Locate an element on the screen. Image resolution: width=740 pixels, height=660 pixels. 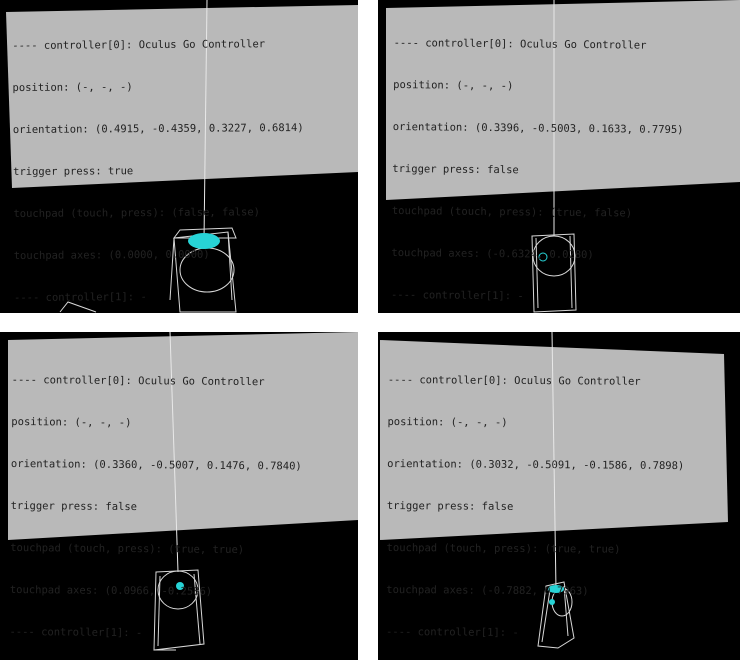
status-line: touchpad axes: (0.0966, -0.2586) is located at coordinates (111, 590).